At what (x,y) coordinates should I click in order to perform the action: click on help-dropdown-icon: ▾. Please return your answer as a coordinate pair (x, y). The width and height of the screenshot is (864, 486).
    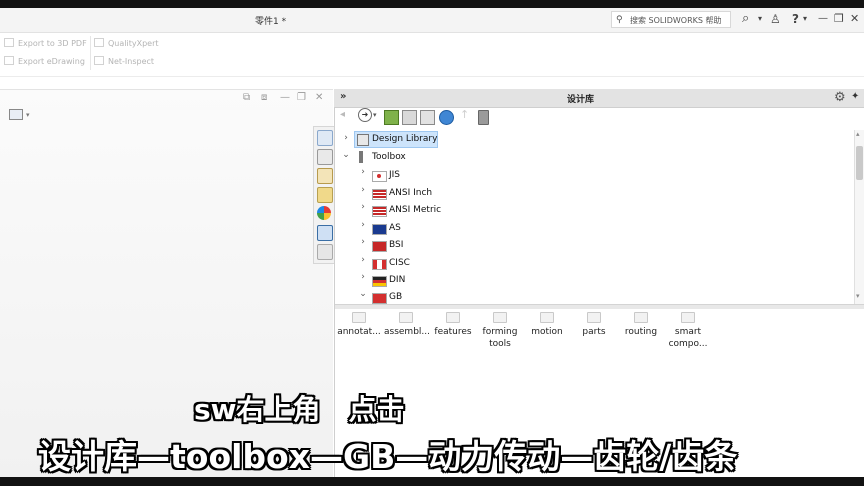
    Looking at the image, I should click on (805, 19).